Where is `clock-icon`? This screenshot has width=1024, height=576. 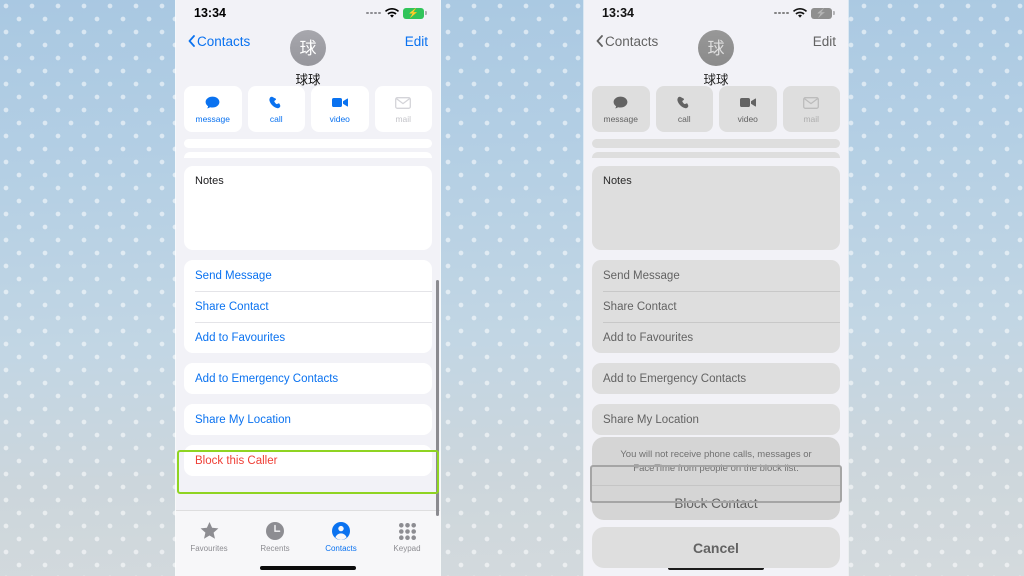 clock-icon is located at coordinates (275, 531).